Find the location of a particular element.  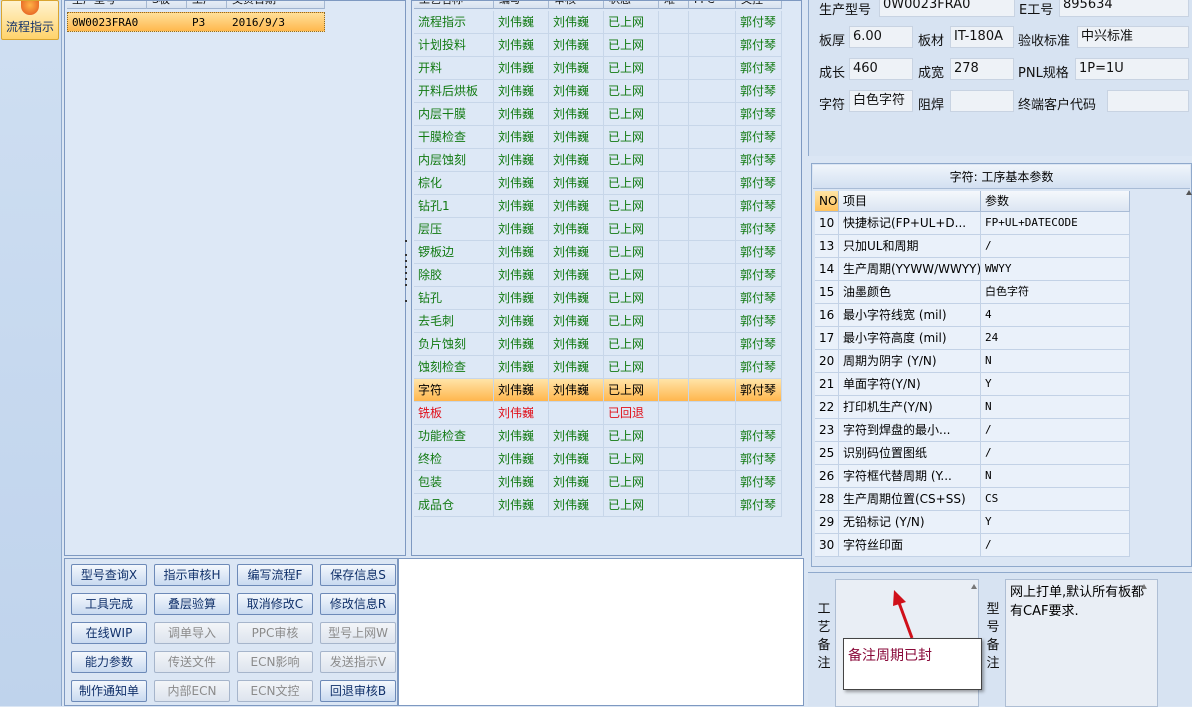

param-row: 25 识别码位置图纸 / is located at coordinates (972, 453).